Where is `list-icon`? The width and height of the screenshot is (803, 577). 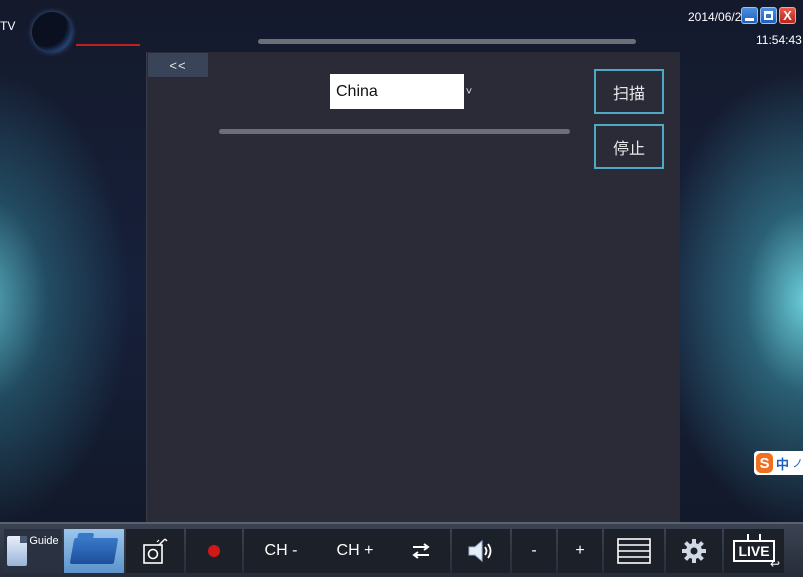
list-icon is located at coordinates (634, 551).